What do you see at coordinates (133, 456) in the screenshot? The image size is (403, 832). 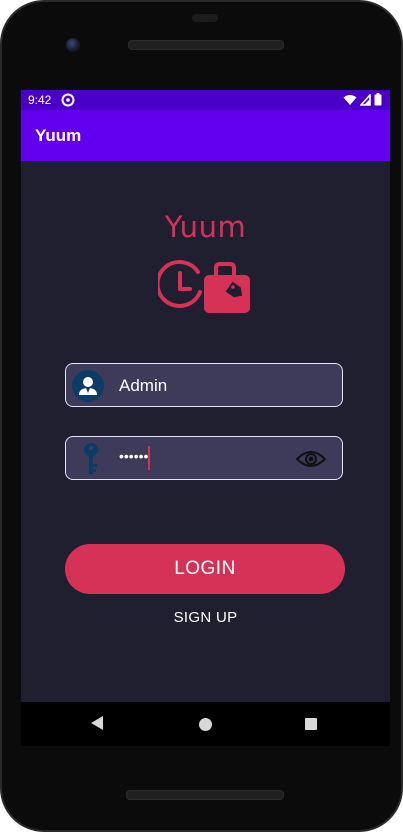 I see `password-input: ••••••` at bounding box center [133, 456].